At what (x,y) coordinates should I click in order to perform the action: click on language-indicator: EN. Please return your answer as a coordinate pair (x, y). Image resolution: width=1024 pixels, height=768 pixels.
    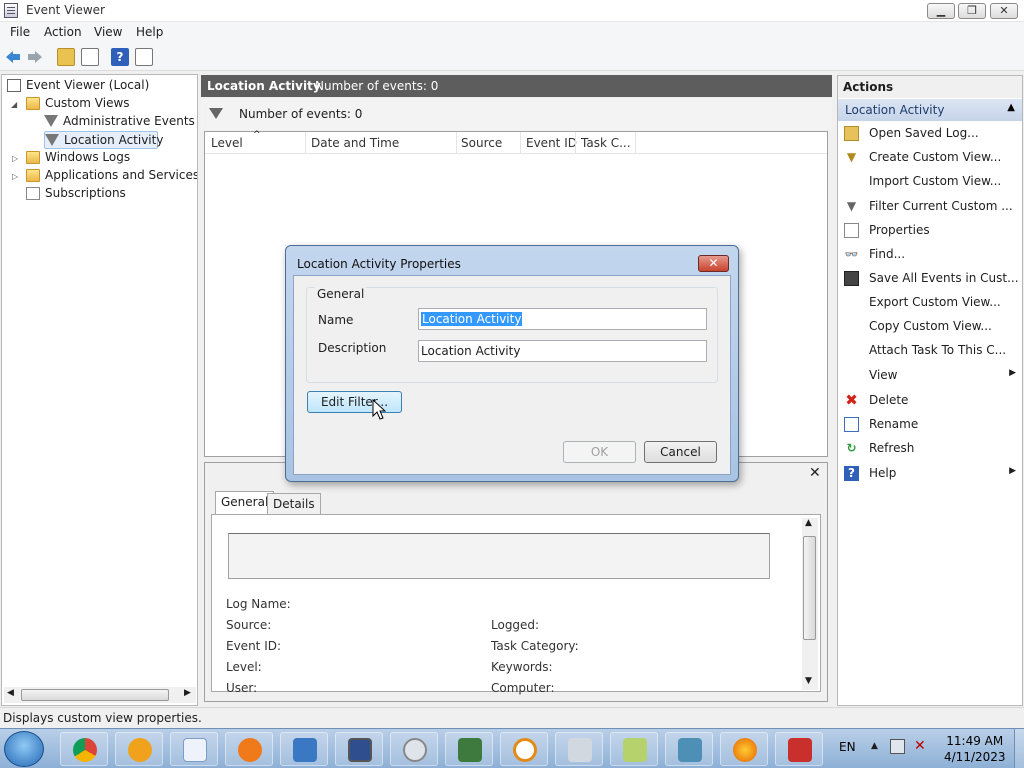
    Looking at the image, I should click on (847, 747).